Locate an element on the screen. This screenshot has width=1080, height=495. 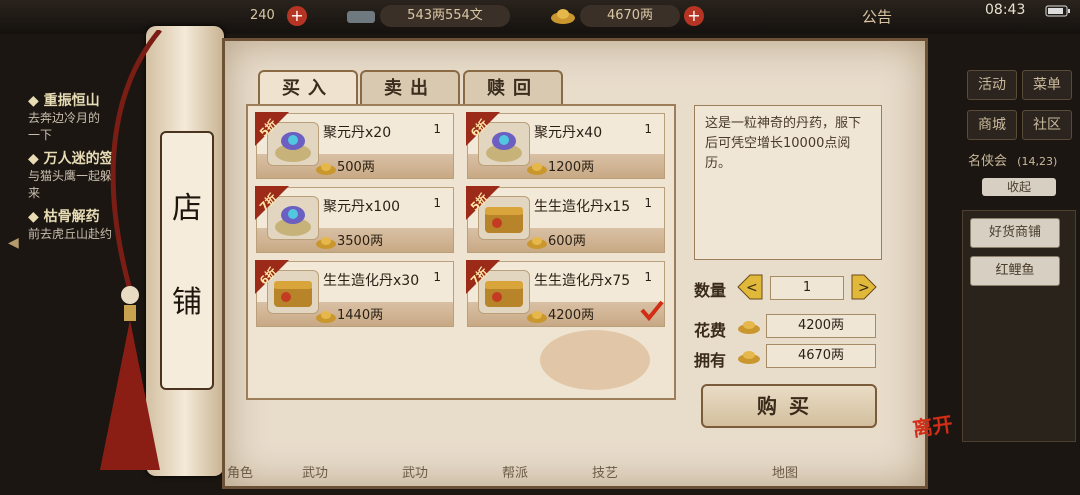
increase-button: > is located at coordinates (864, 287).